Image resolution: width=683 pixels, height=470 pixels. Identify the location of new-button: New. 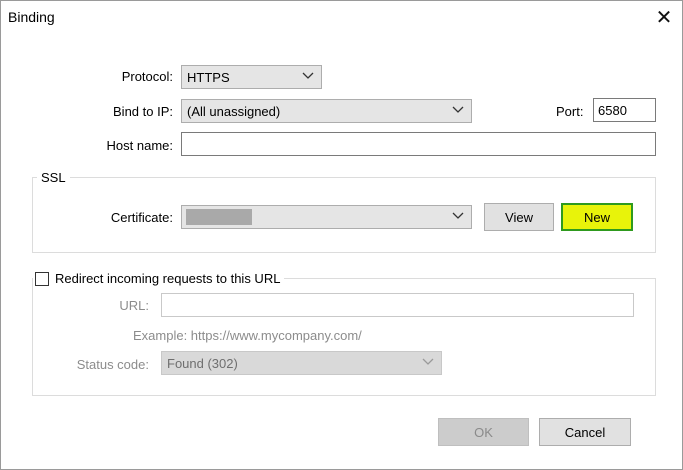
(597, 217).